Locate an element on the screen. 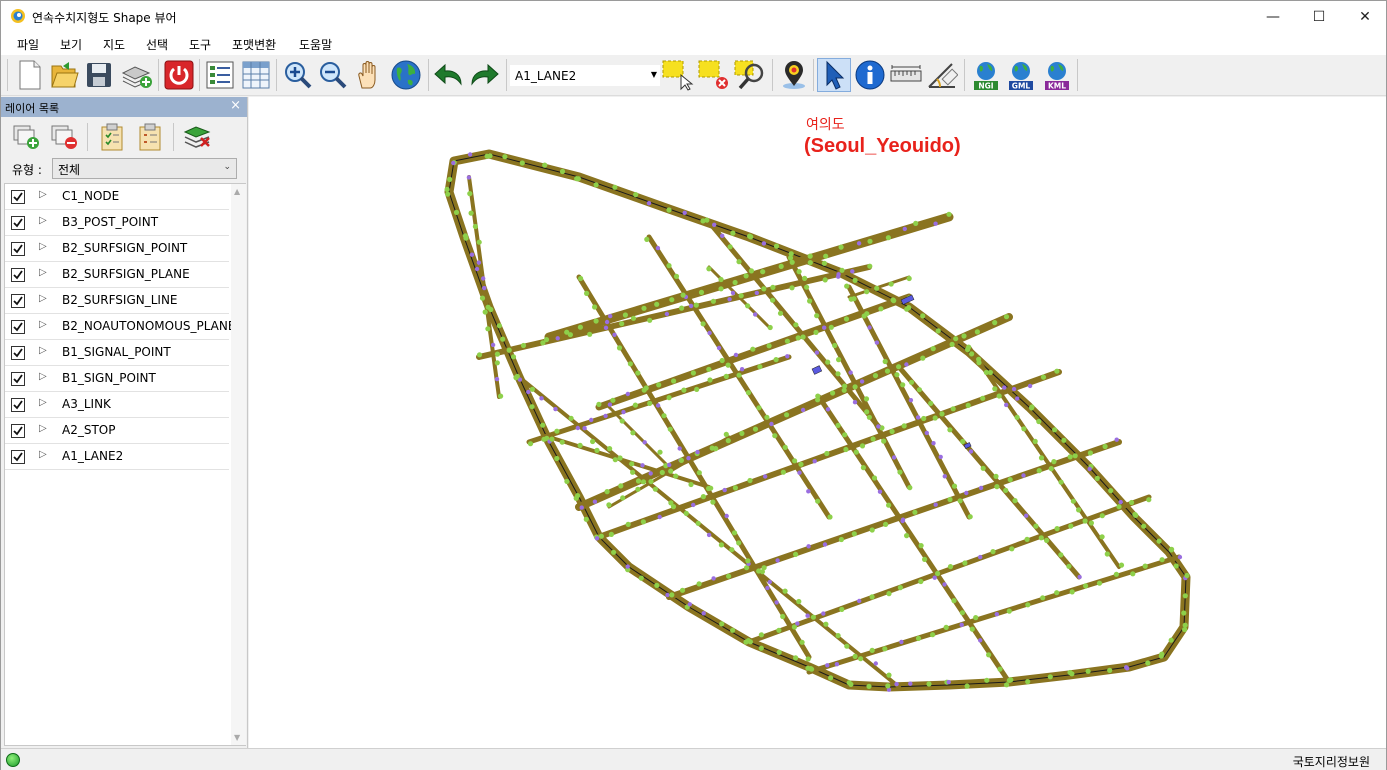 Image resolution: width=1387 pixels, height=770 pixels. layer-row: ▷ B2_SURFSIGN_LINE is located at coordinates (117, 301).